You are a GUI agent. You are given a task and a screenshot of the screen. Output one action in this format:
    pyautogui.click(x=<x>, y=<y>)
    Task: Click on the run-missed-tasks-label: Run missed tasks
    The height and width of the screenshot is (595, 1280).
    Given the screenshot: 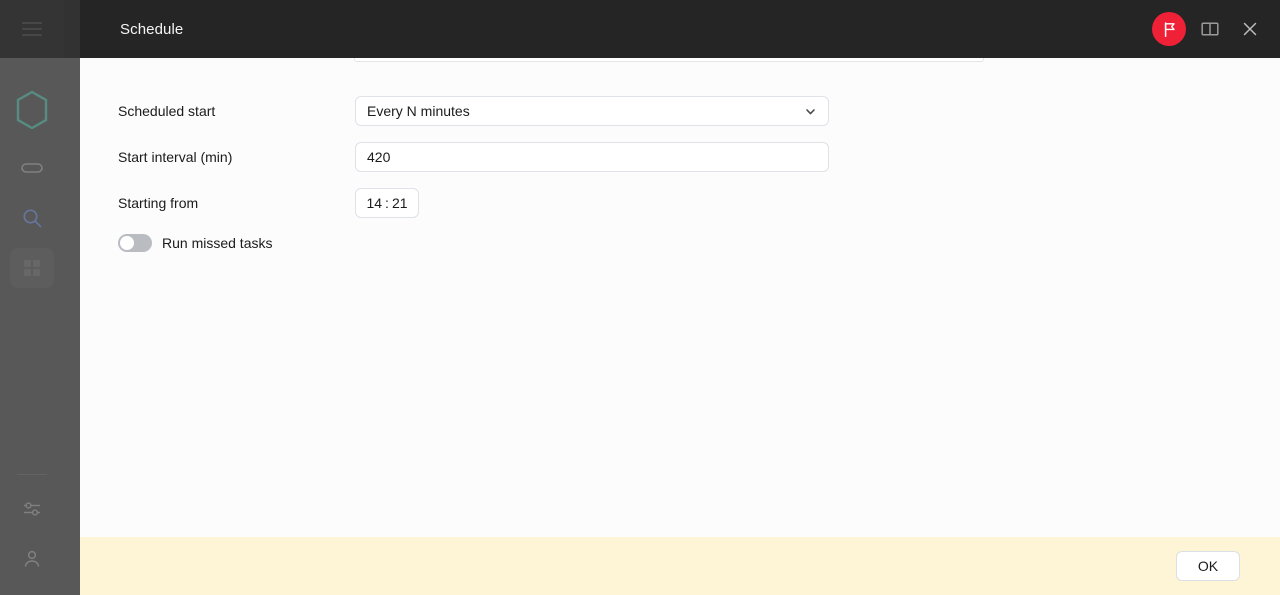 What is the action you would take?
    pyautogui.click(x=217, y=243)
    